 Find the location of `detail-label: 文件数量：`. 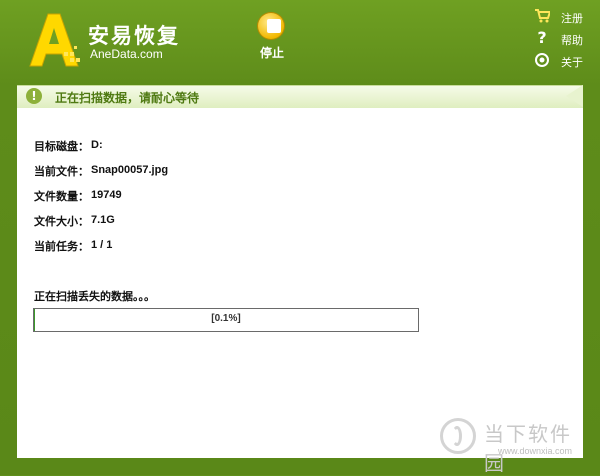

detail-label: 文件数量： is located at coordinates (61, 196).